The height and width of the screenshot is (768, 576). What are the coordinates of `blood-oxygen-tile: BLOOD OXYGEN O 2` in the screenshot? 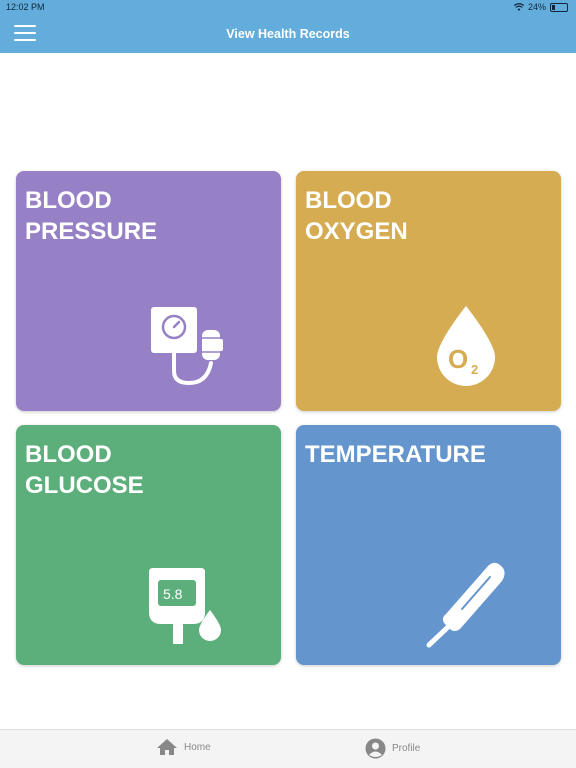 It's located at (428, 291).